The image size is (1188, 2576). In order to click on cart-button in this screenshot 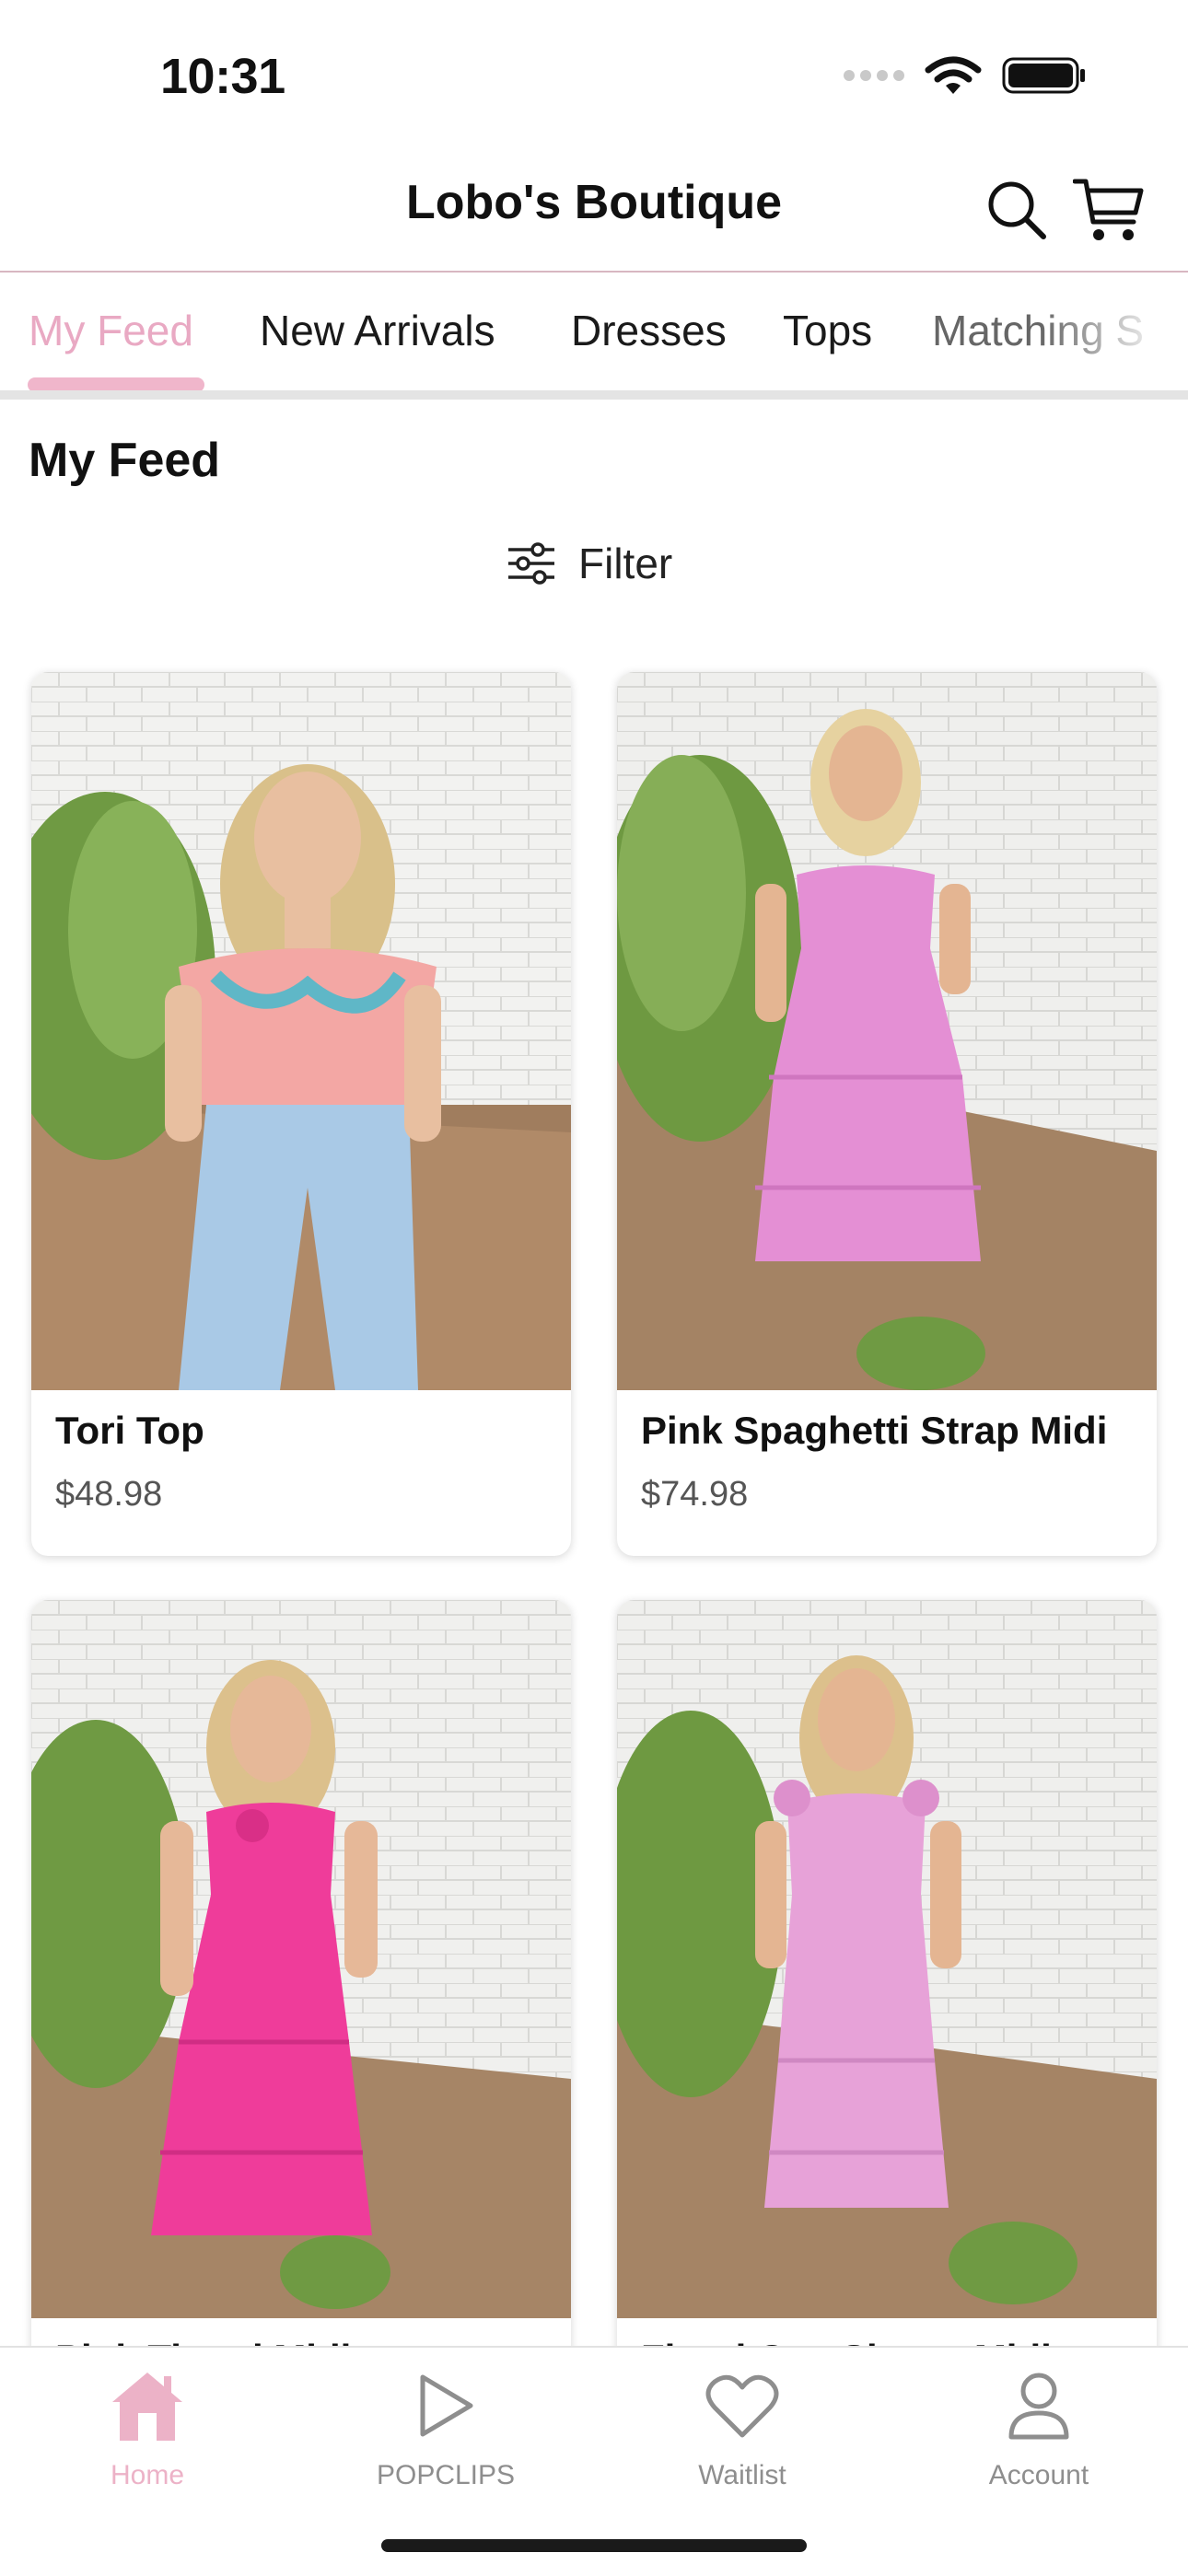, I will do `click(1109, 210)`.